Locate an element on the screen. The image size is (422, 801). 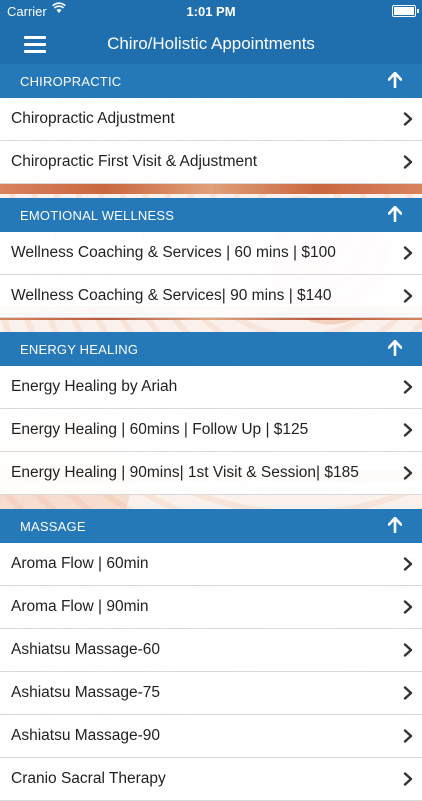
list-item-label: Ashiatsu Massage-60 is located at coordinates (86, 649).